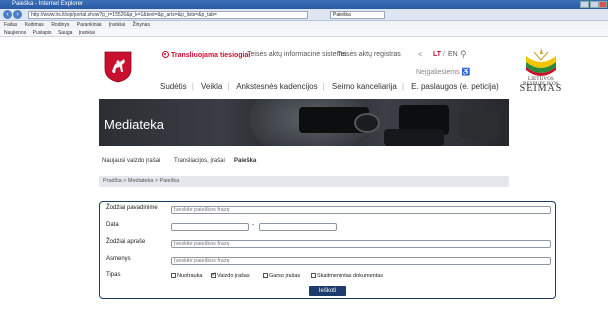 The width and height of the screenshot is (608, 313). What do you see at coordinates (199, 161) in the screenshot?
I see `subnav-broadcasts: Transliacijos, įrašai` at bounding box center [199, 161].